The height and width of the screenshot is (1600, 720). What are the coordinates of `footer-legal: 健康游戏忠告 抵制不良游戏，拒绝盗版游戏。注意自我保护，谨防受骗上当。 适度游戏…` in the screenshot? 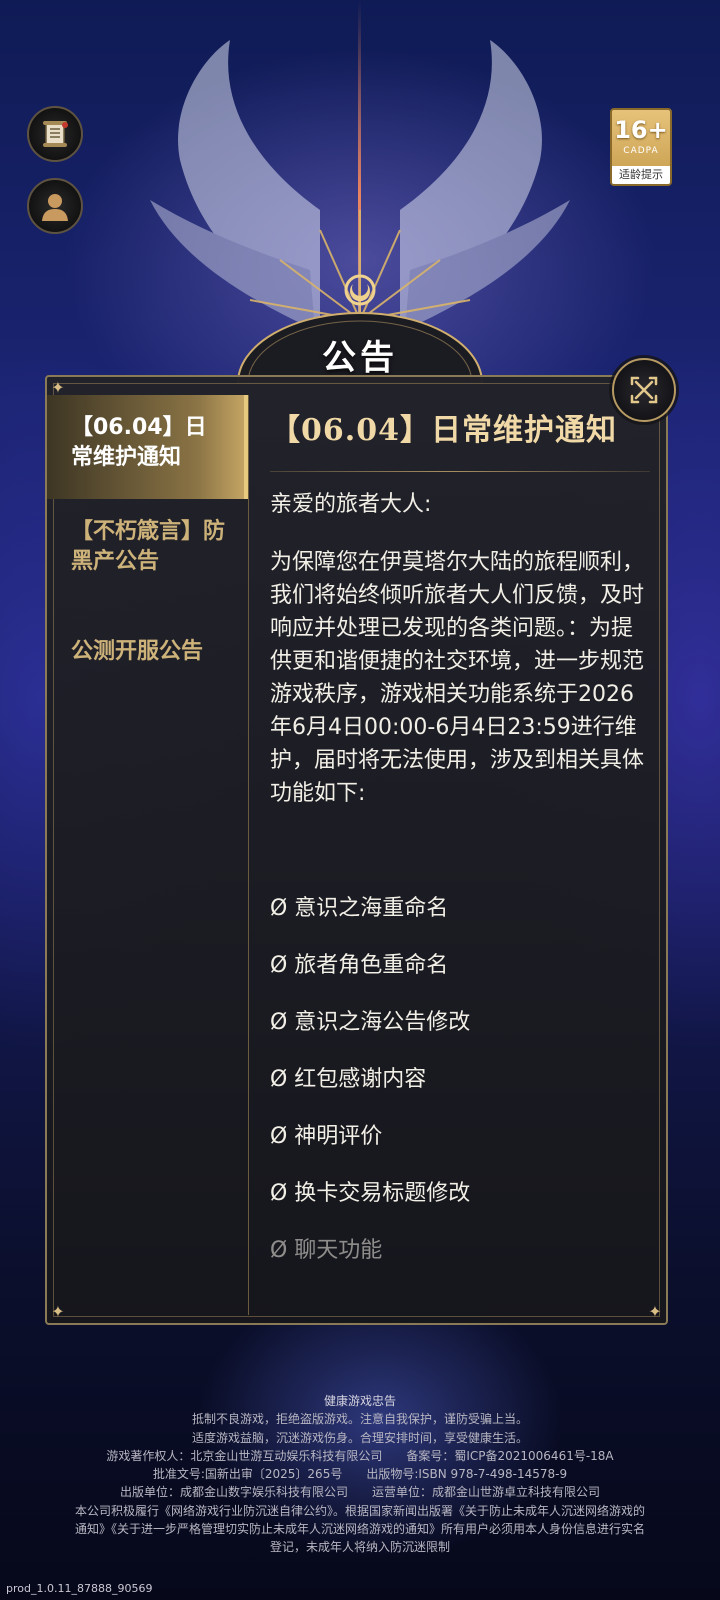 It's located at (360, 1474).